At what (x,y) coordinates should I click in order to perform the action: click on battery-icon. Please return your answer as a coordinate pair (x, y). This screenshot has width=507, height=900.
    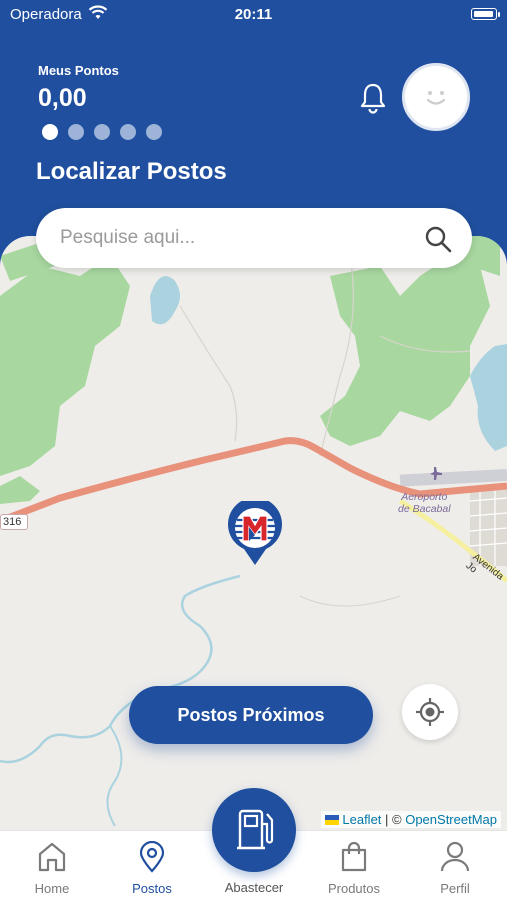
    Looking at the image, I should click on (484, 14).